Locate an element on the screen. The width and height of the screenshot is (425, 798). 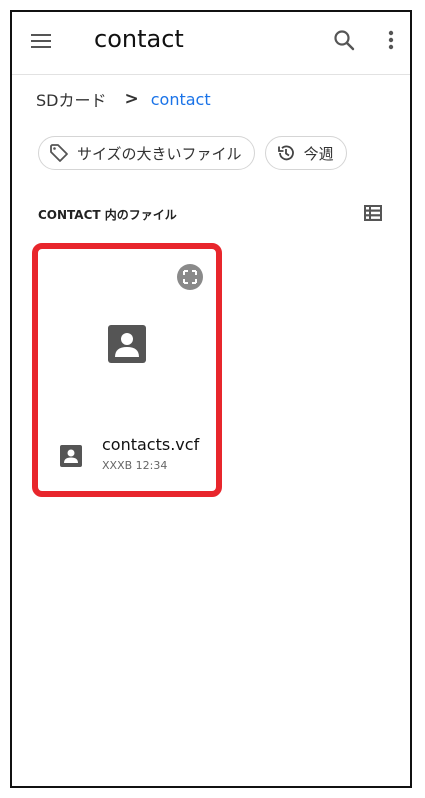
contact-thumbnail-icon is located at coordinates (127, 344).